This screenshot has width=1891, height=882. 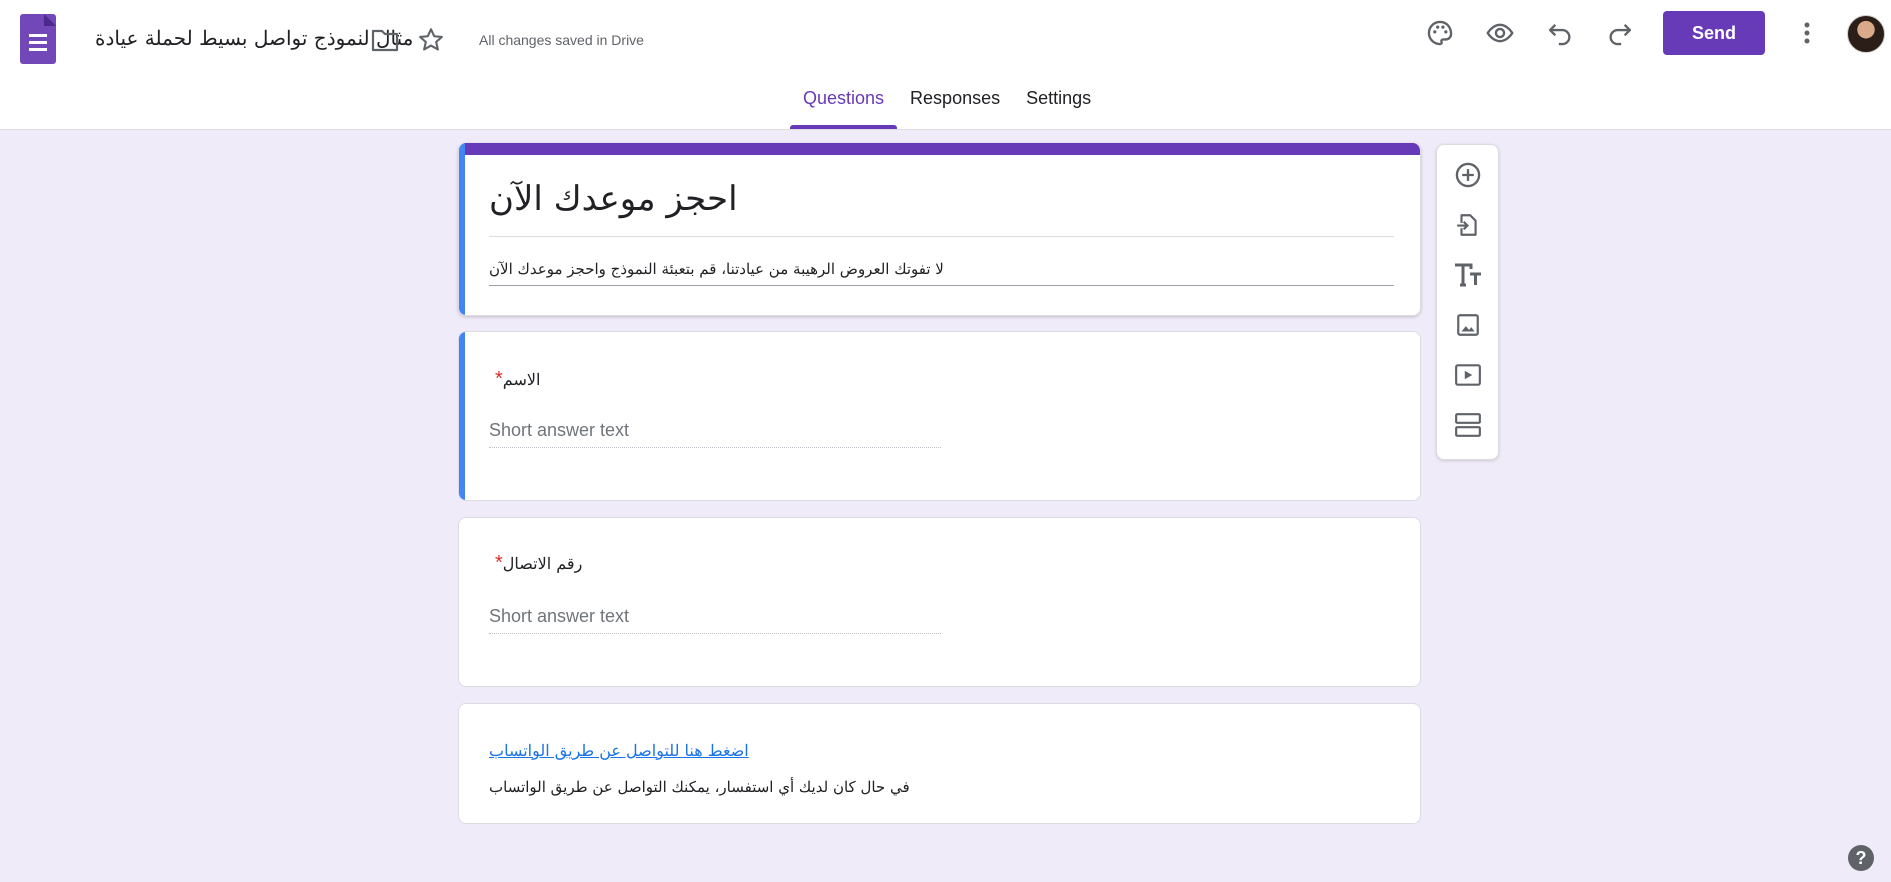 What do you see at coordinates (385, 40) in the screenshot?
I see `folder-icon` at bounding box center [385, 40].